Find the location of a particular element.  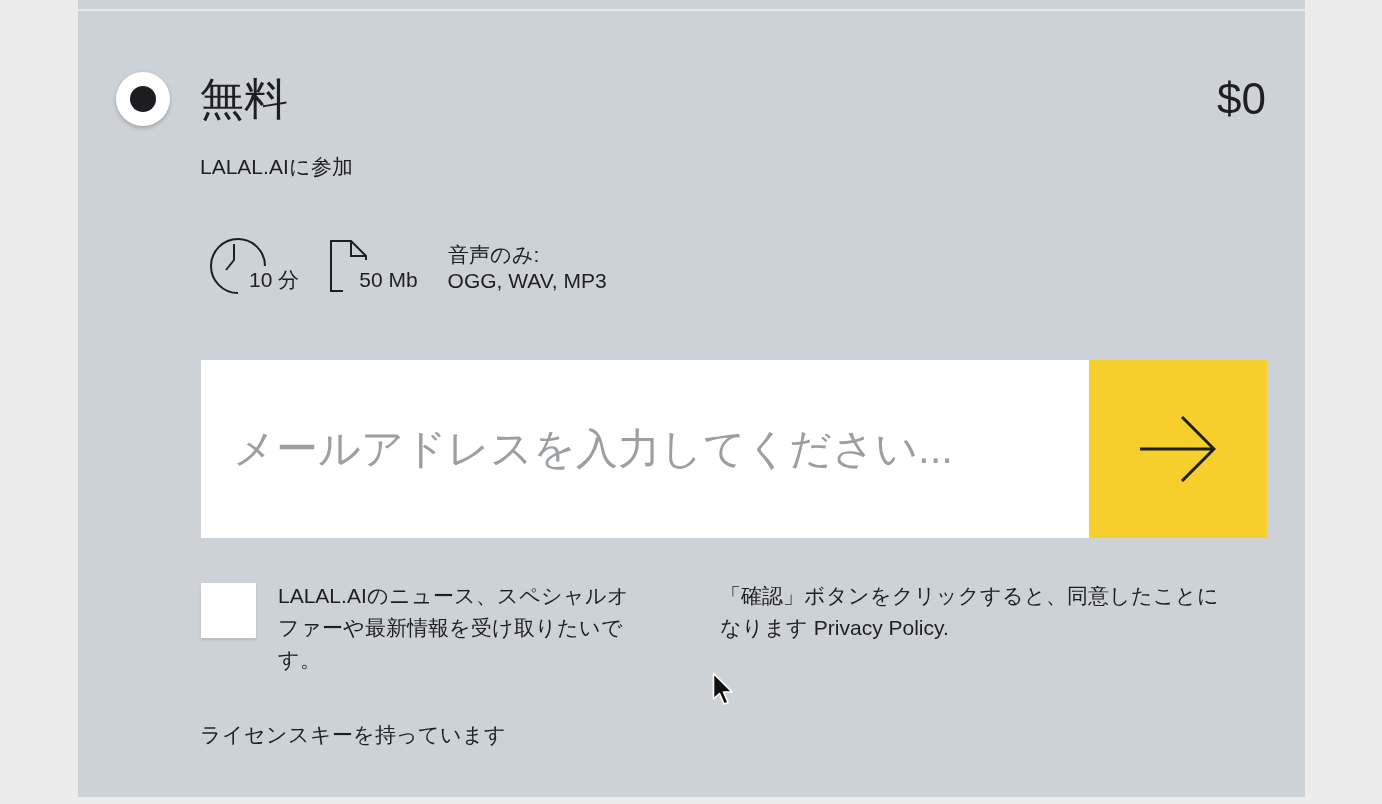

plan-price: $0 is located at coordinates (1241, 99).